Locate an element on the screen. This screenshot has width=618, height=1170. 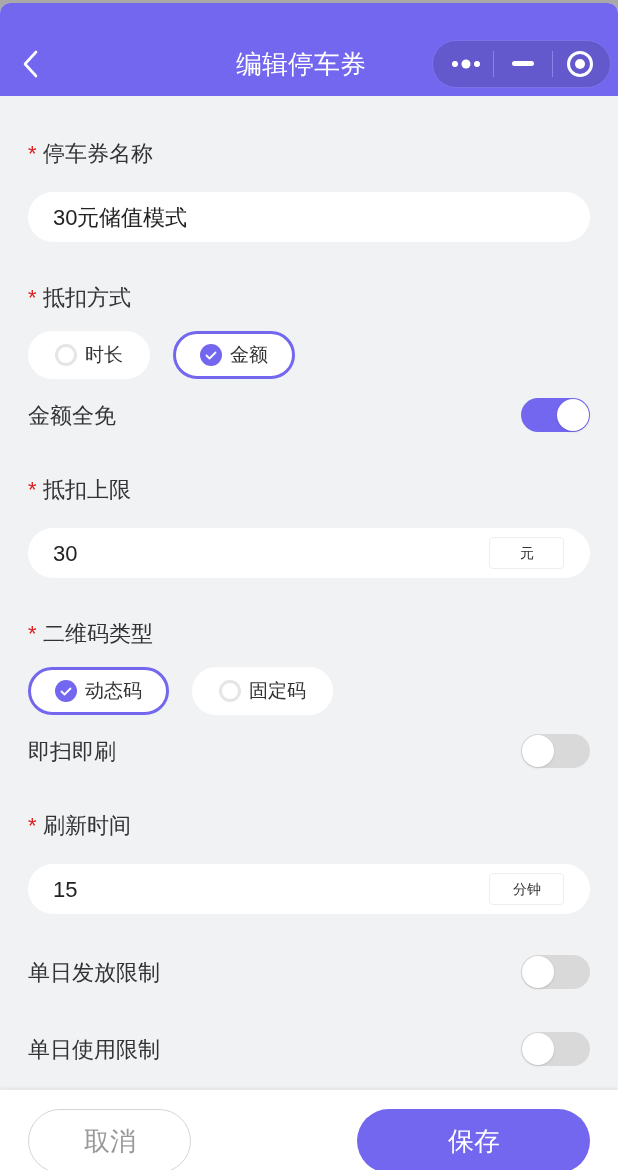
input-field: 30 元 is located at coordinates (309, 553).